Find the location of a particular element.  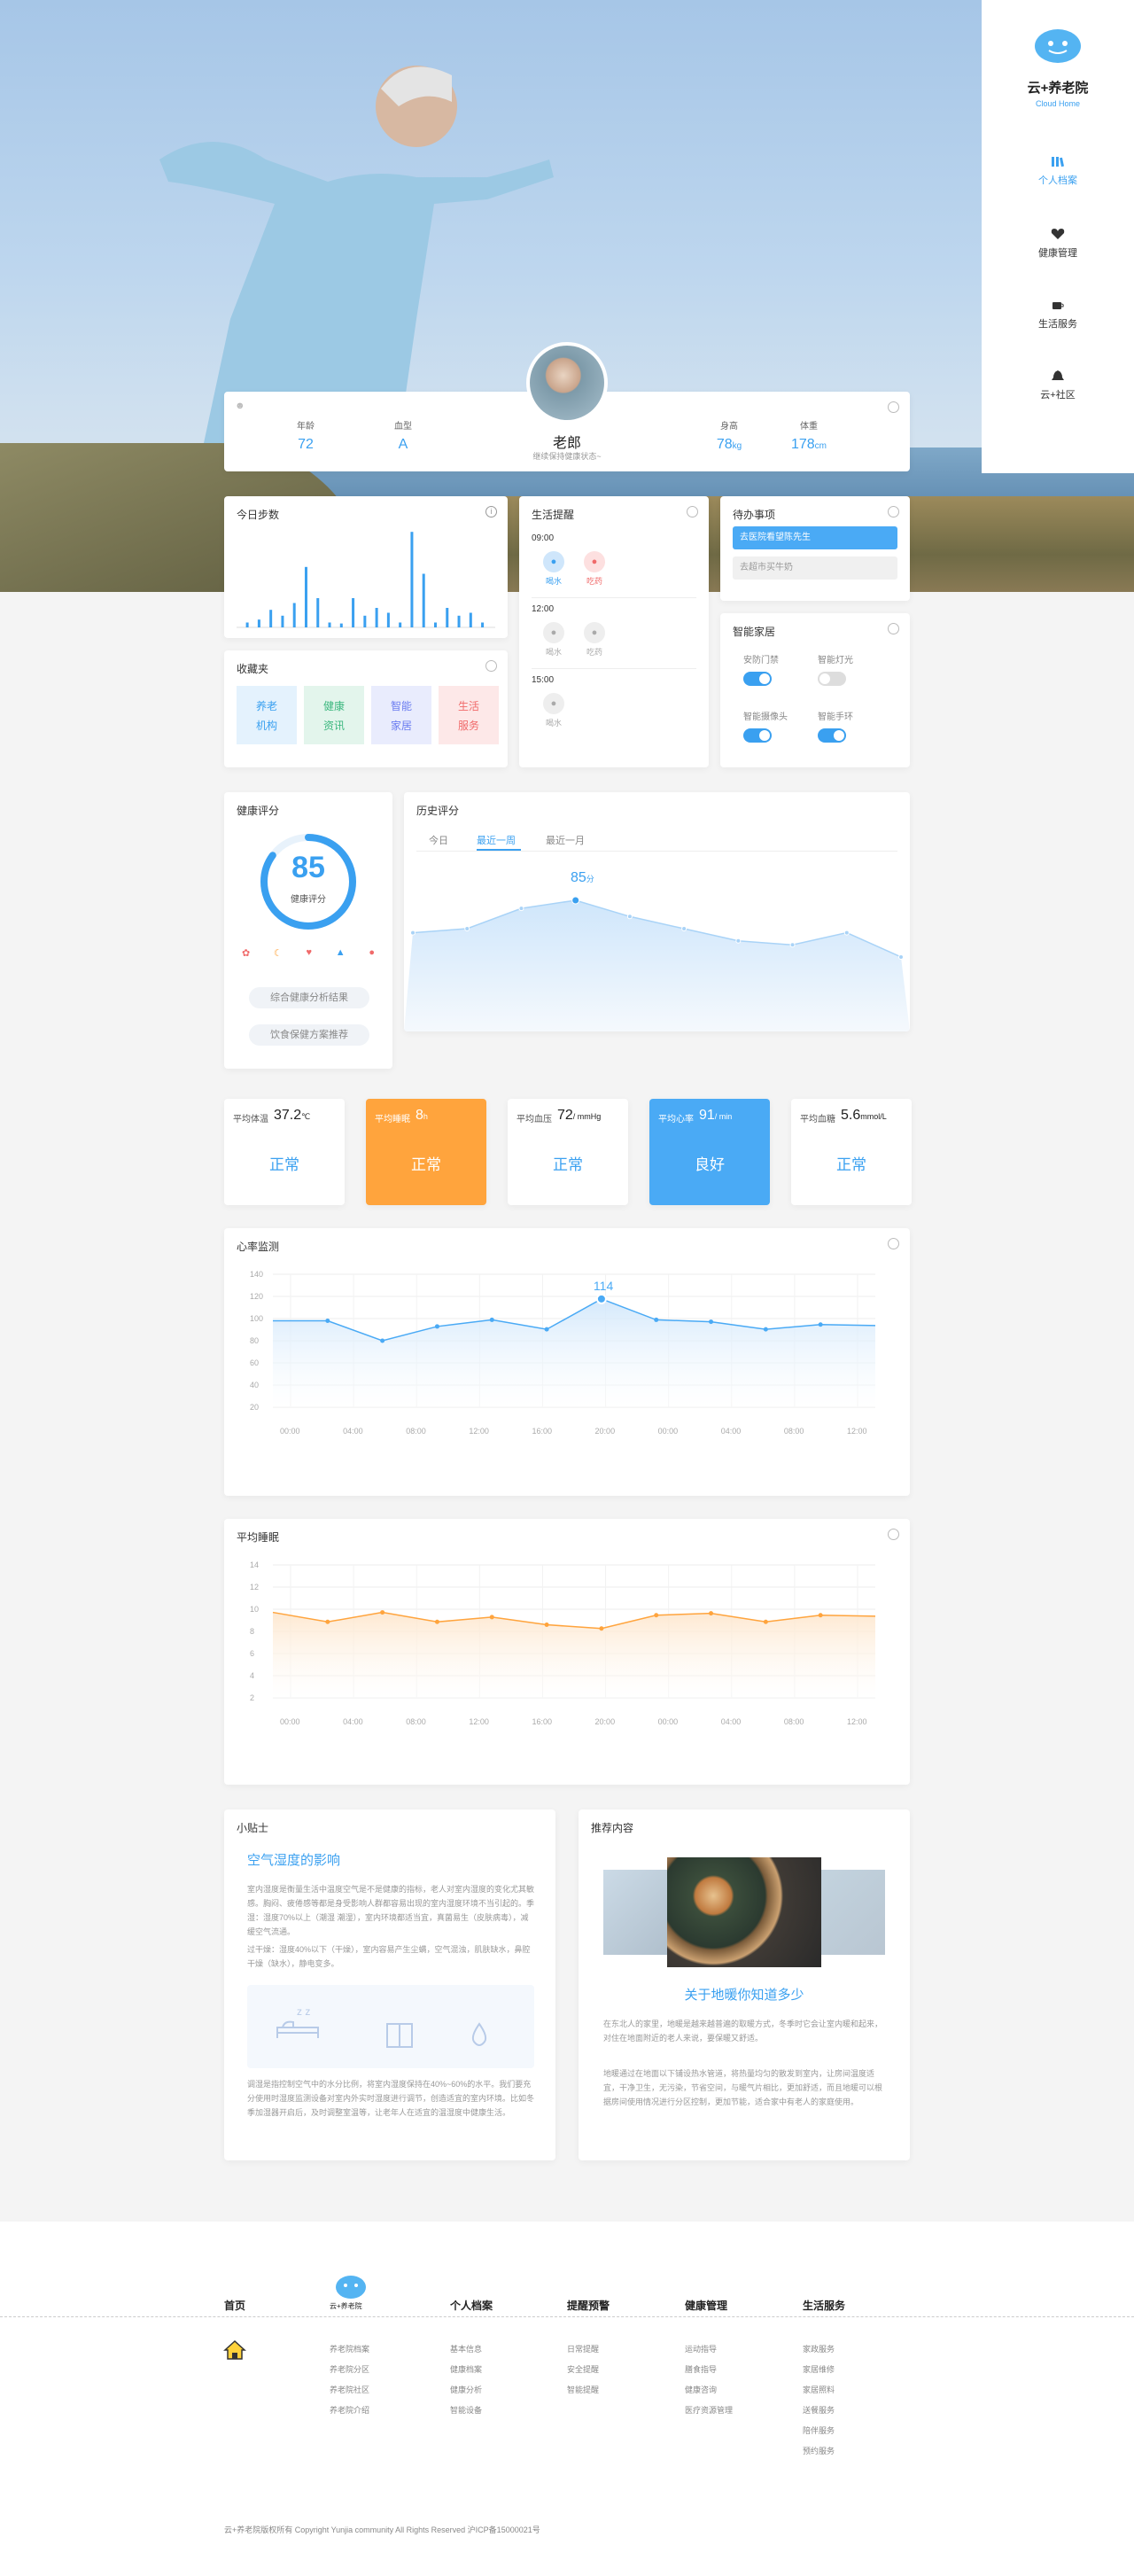

x-tick-label: 00:00 is located at coordinates (668, 1722).